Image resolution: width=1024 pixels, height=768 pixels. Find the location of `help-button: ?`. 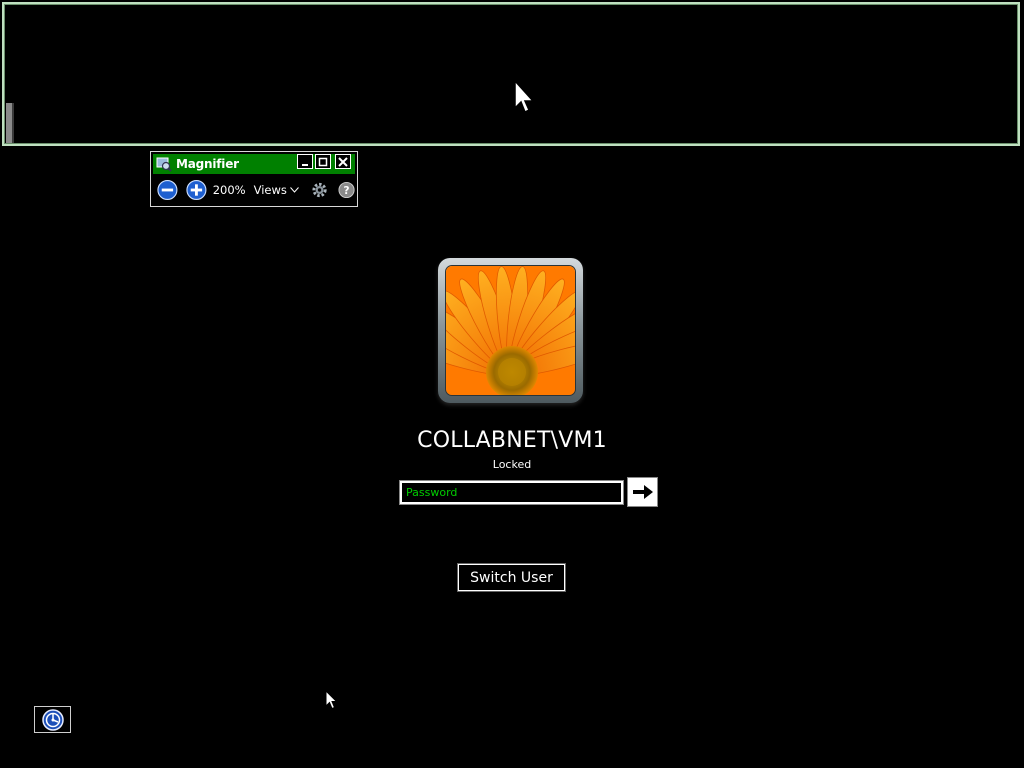

help-button: ? is located at coordinates (346, 190).